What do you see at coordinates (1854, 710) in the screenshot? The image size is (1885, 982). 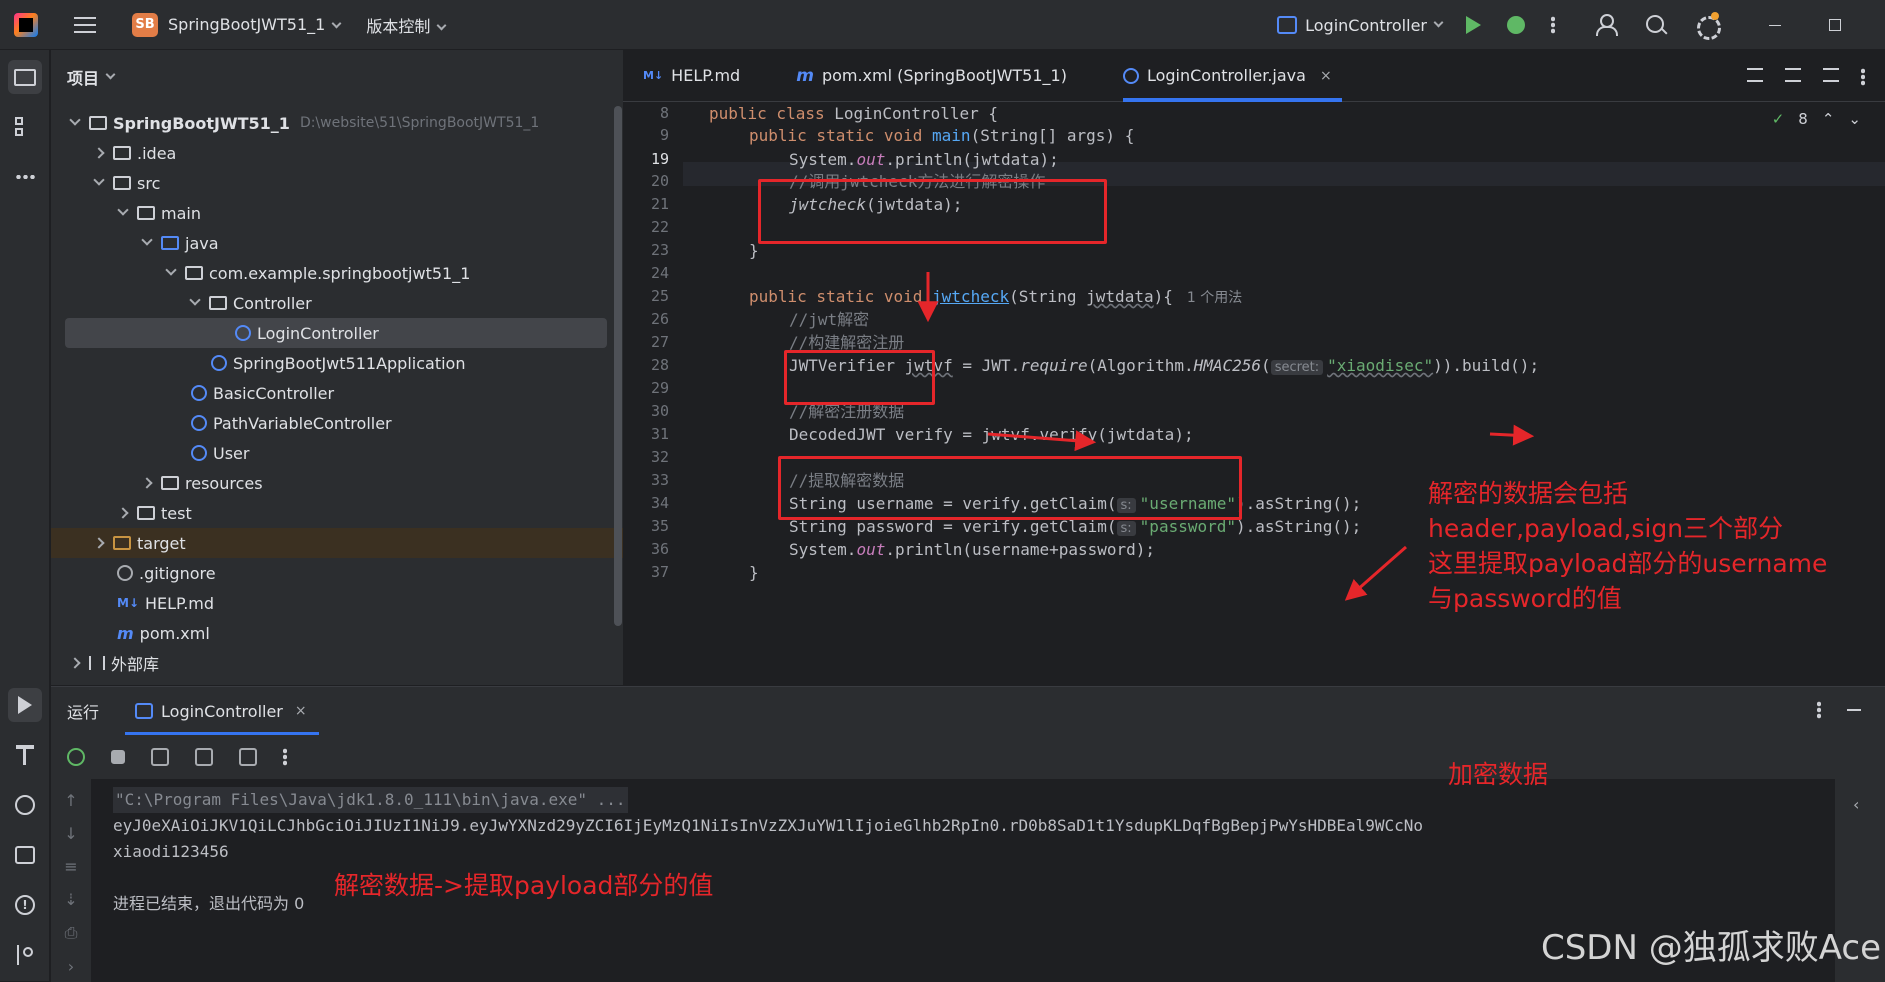 I see `minimize-panel-icon` at bounding box center [1854, 710].